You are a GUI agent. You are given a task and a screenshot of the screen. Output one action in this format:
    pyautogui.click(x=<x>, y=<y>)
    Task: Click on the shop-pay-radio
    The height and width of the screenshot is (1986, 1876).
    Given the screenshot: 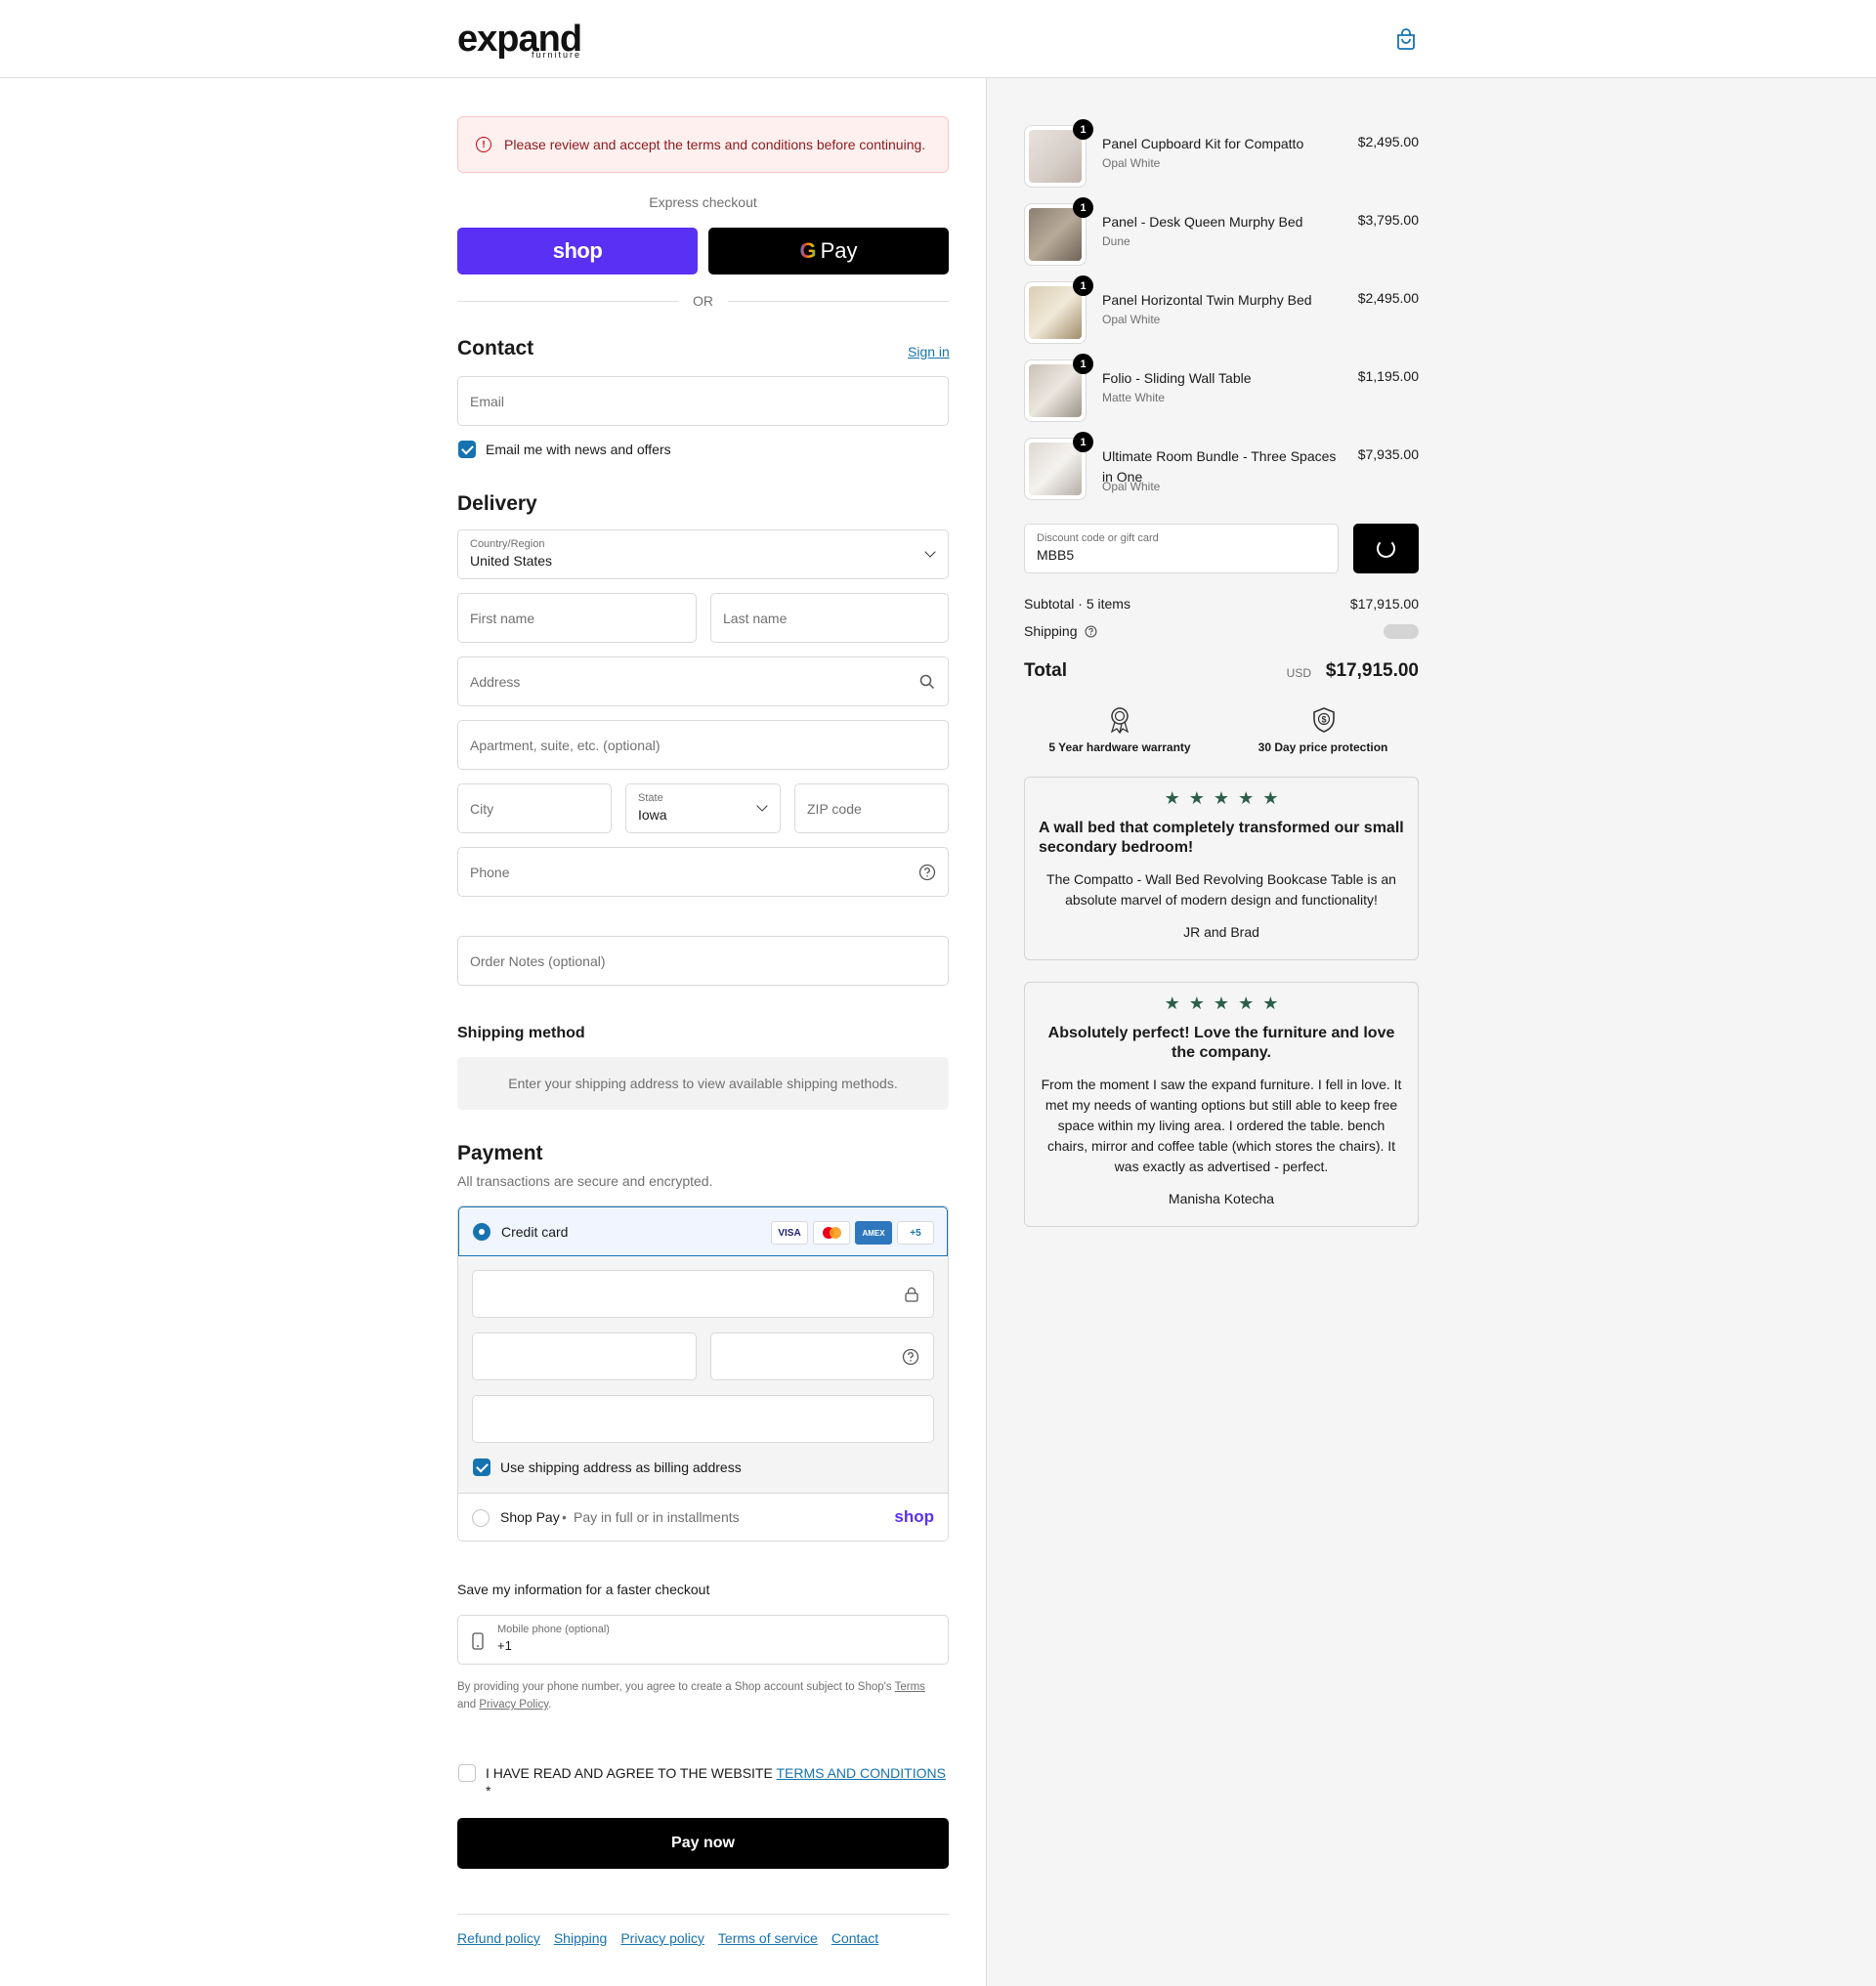 What is the action you would take?
    pyautogui.click(x=481, y=1518)
    